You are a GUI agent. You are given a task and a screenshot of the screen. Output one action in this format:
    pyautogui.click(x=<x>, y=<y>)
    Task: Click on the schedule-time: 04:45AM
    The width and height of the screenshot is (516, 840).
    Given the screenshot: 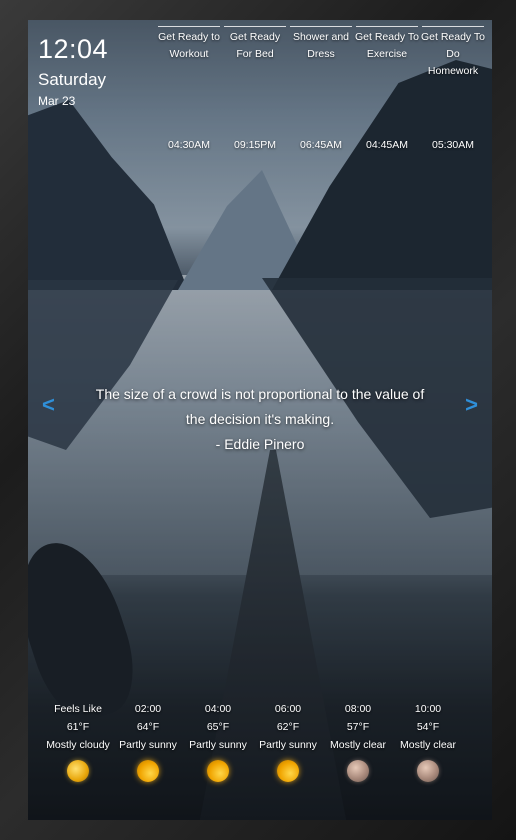 What is the action you would take?
    pyautogui.click(x=387, y=145)
    